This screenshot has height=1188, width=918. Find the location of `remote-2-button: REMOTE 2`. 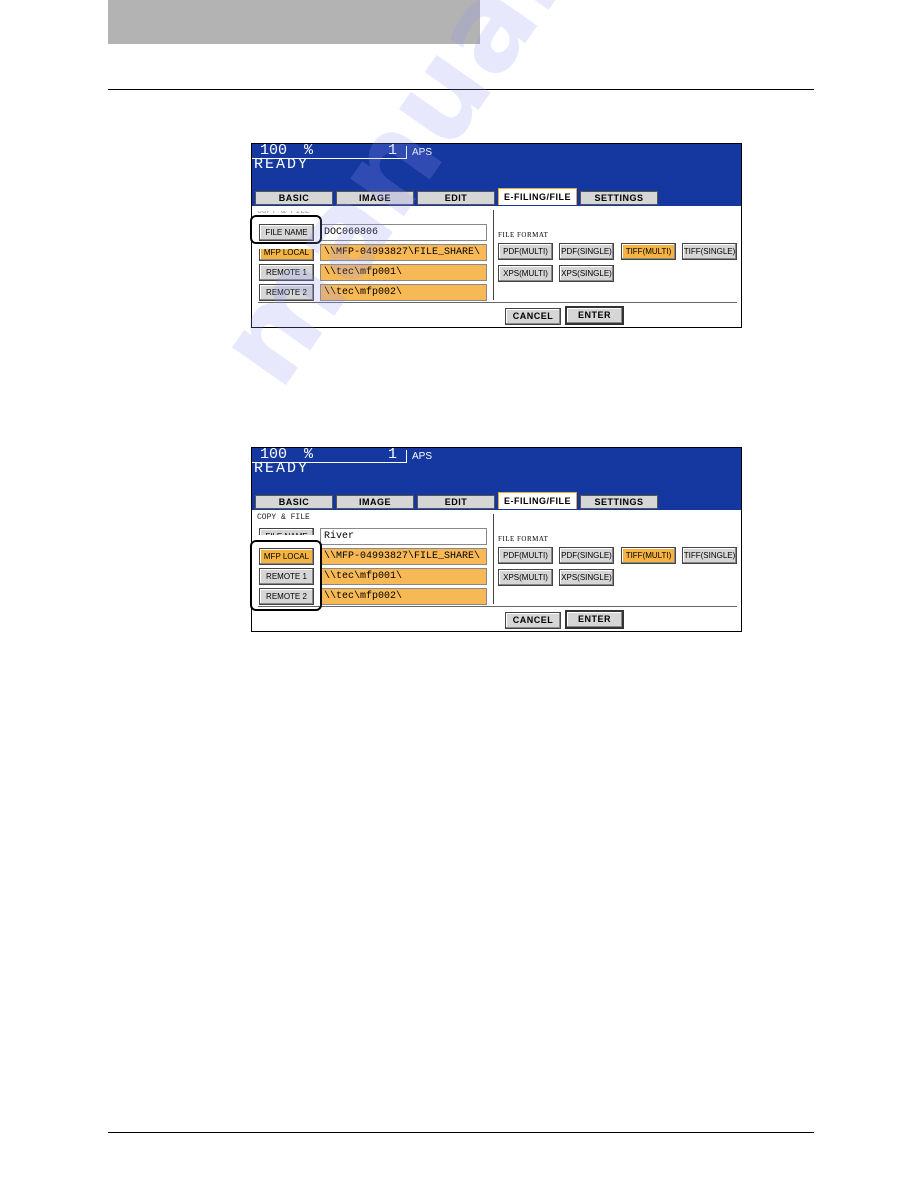

remote-2-button: REMOTE 2 is located at coordinates (286, 292).